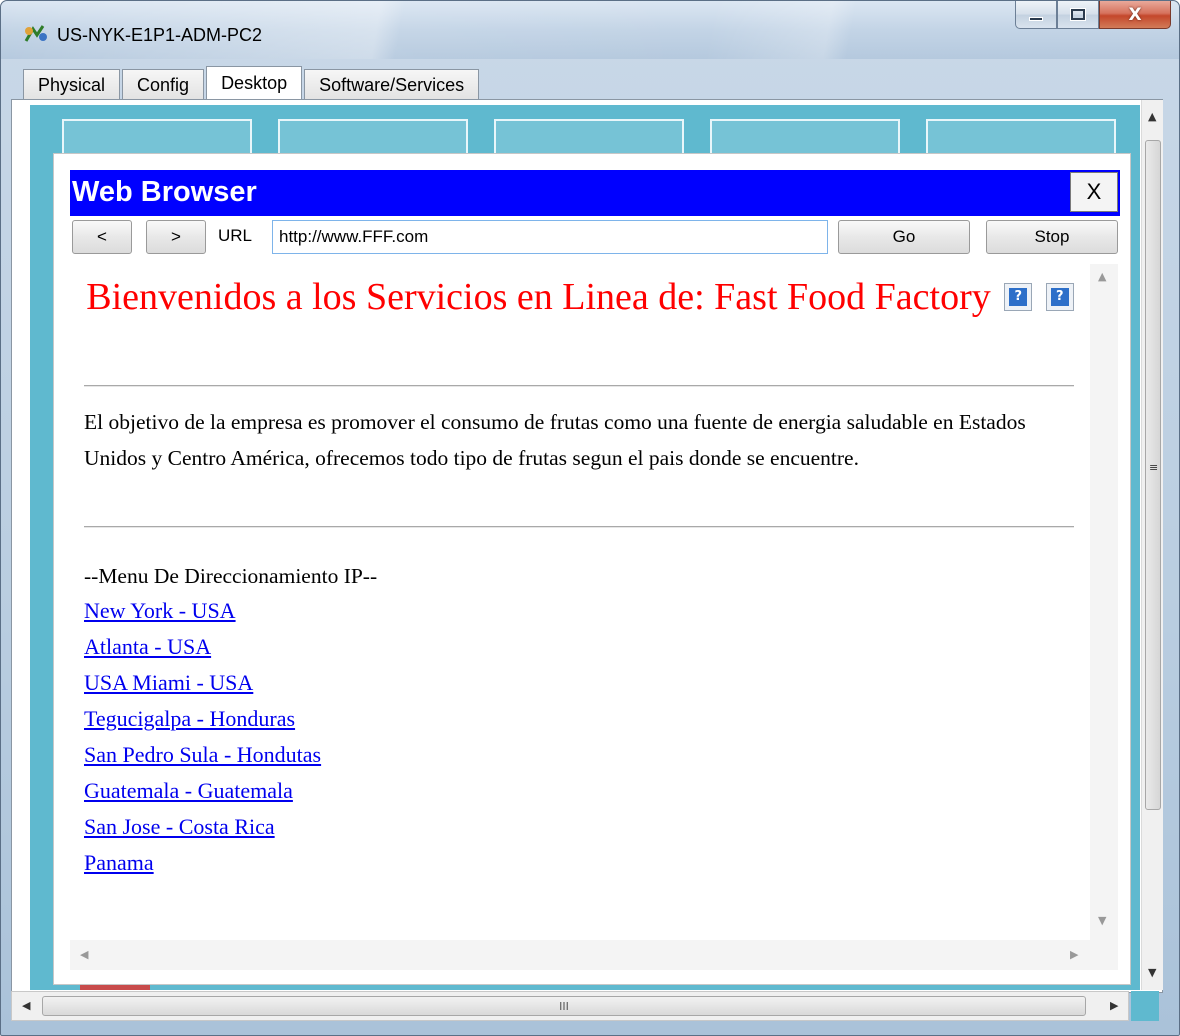 The height and width of the screenshot is (1036, 1180). I want to click on minimize-icon, so click(1036, 18).